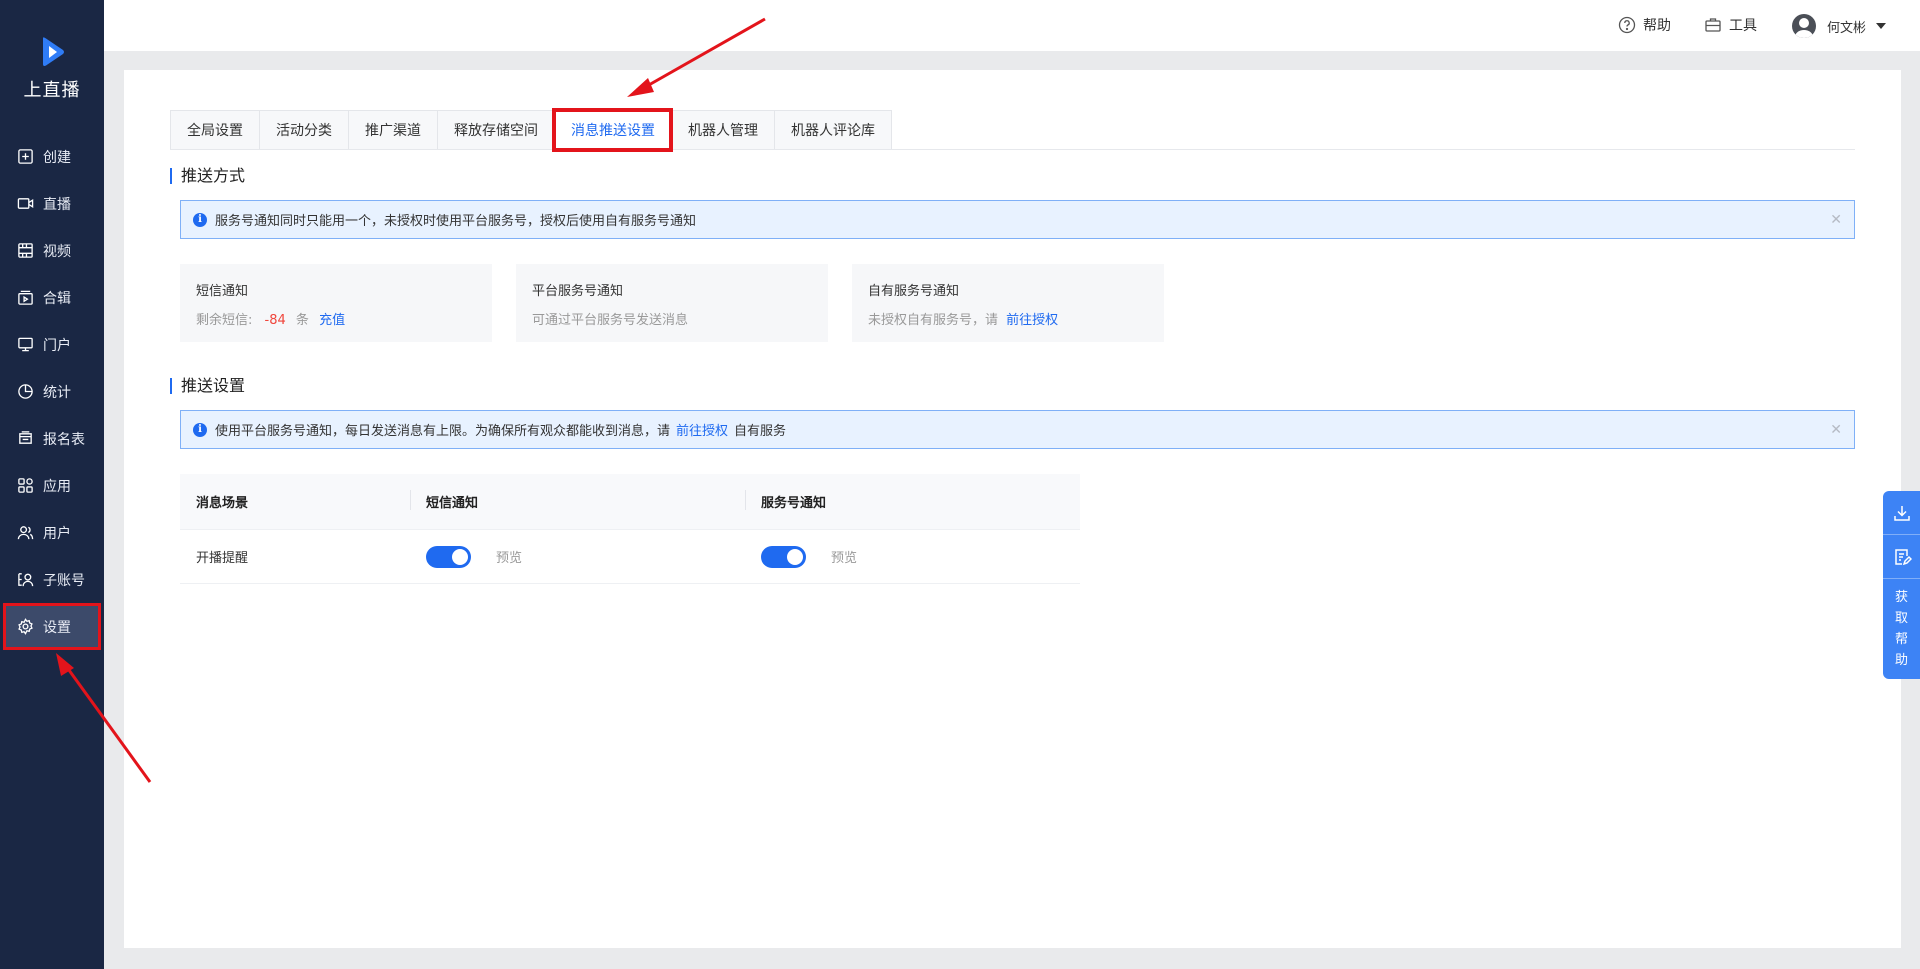 Image resolution: width=1920 pixels, height=969 pixels. What do you see at coordinates (222, 503) in the screenshot?
I see `column-header: 消息场景` at bounding box center [222, 503].